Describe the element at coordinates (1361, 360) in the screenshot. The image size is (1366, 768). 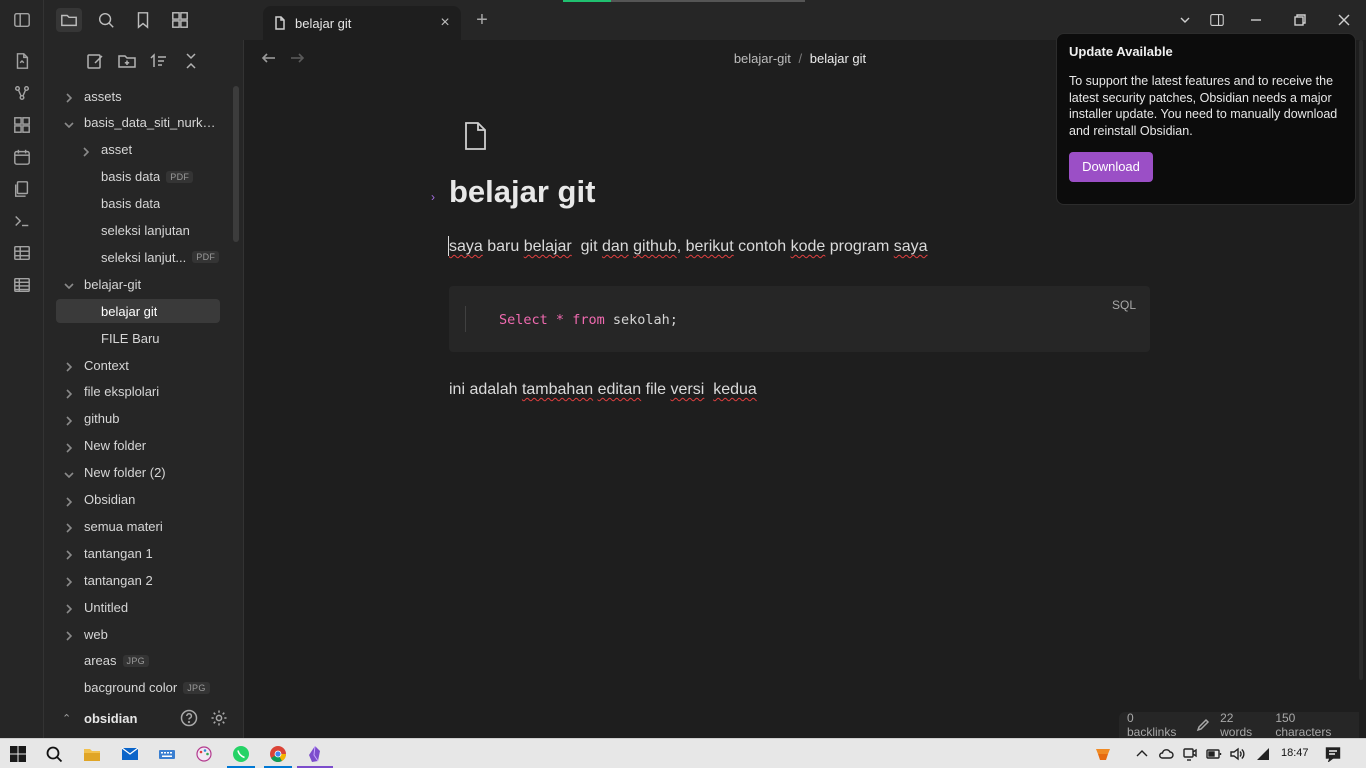
I see `editor-scrollbar` at that location.